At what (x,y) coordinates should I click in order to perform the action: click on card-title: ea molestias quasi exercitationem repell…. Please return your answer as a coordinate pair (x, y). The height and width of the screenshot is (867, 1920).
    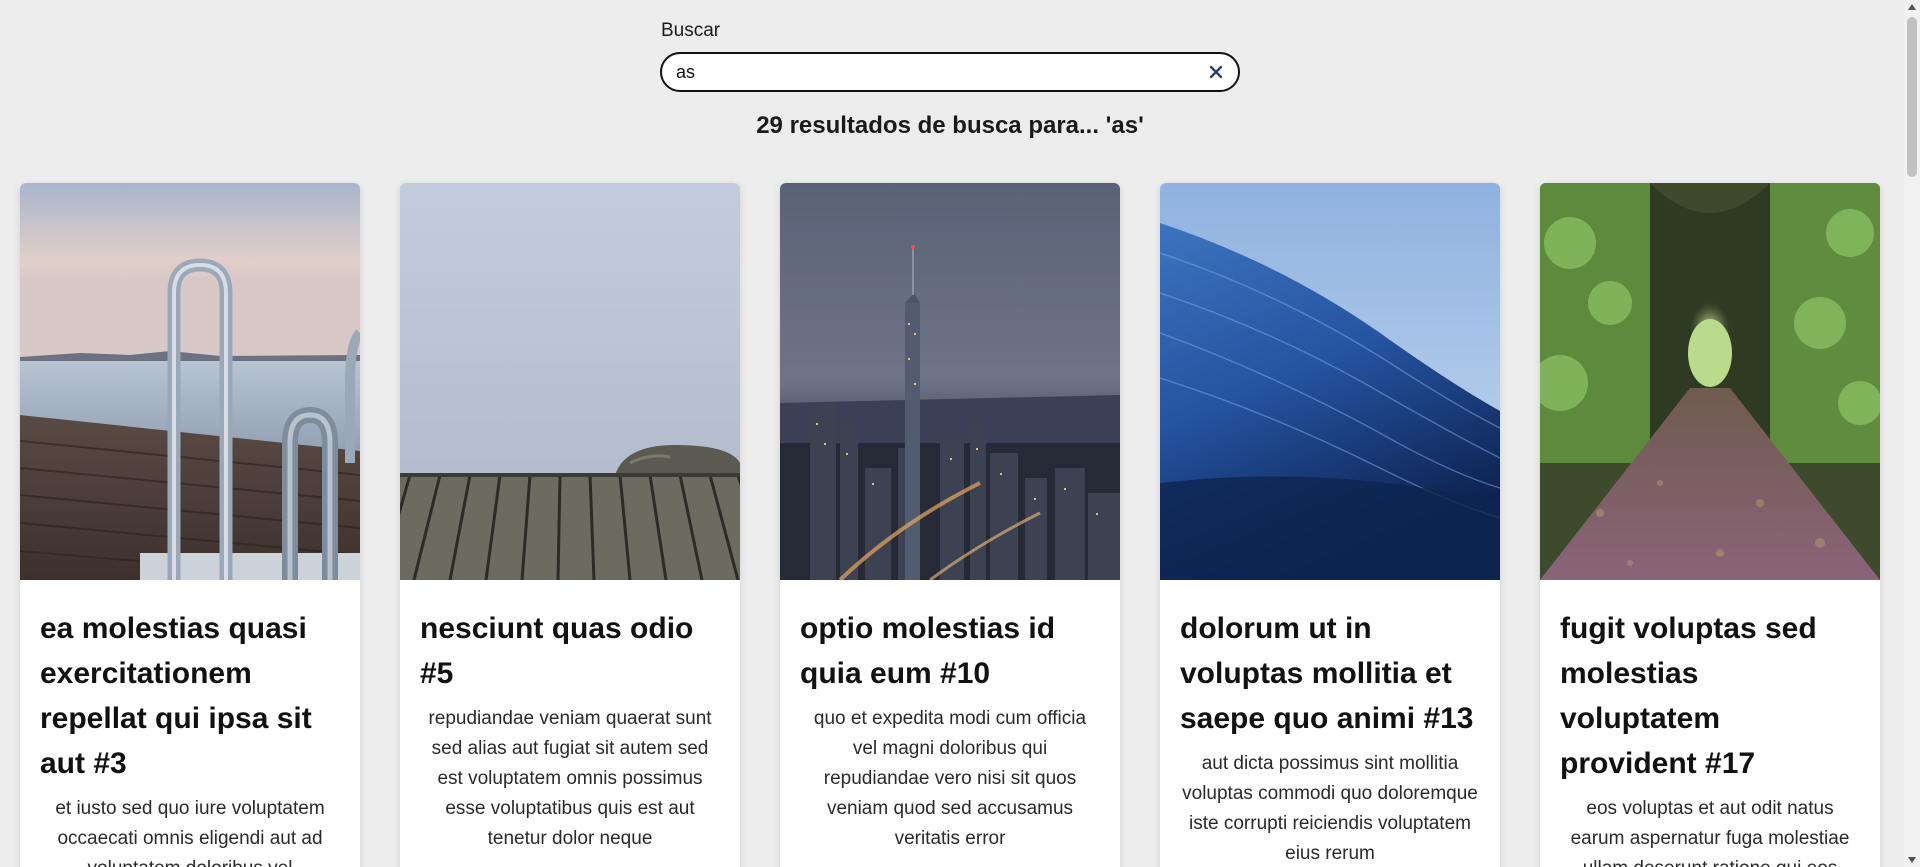
    Looking at the image, I should click on (190, 696).